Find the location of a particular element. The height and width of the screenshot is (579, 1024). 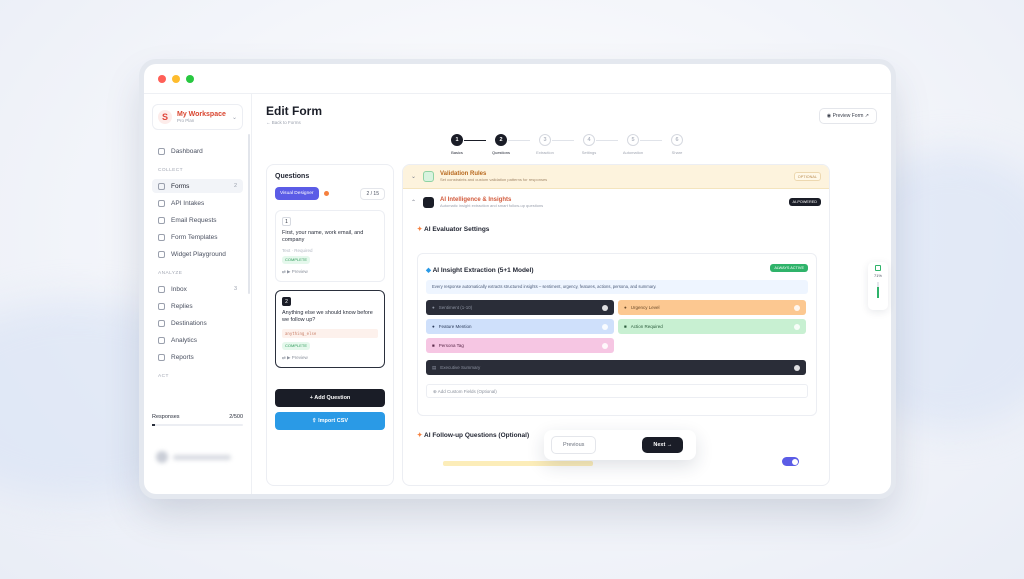

sidebar-item-label: Inbox is located at coordinates (179, 289).